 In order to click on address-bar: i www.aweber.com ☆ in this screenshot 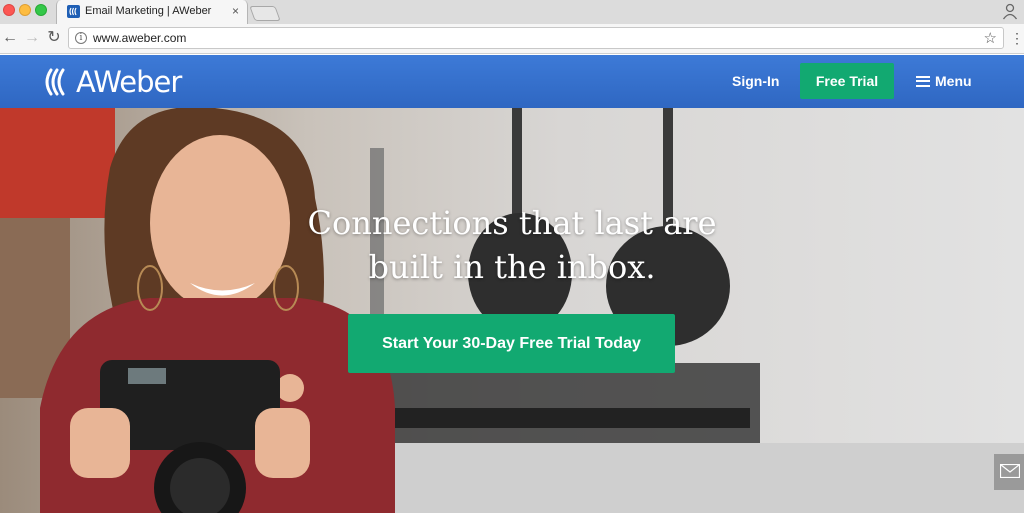, I will do `click(536, 38)`.